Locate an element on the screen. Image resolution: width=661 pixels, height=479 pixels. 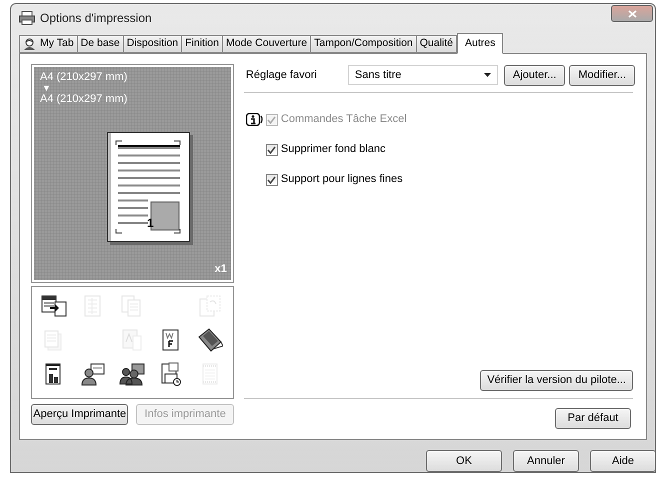
default-button: Par défaut is located at coordinates (593, 418).